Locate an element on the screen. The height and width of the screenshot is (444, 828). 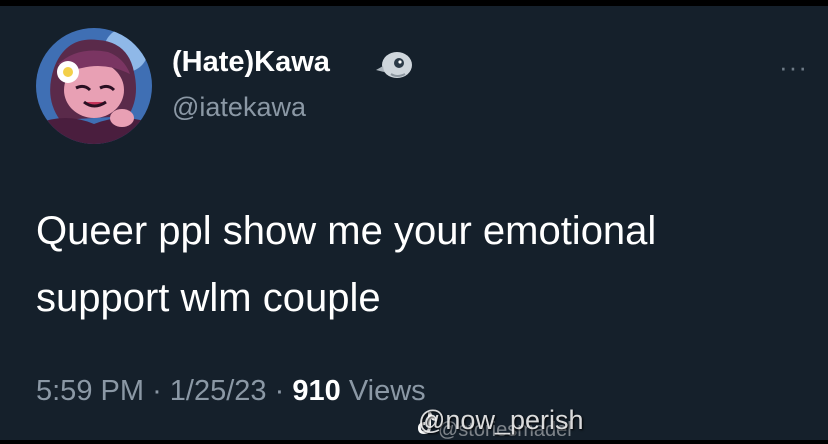
tweet-time: 5:59 PM is located at coordinates (90, 391).